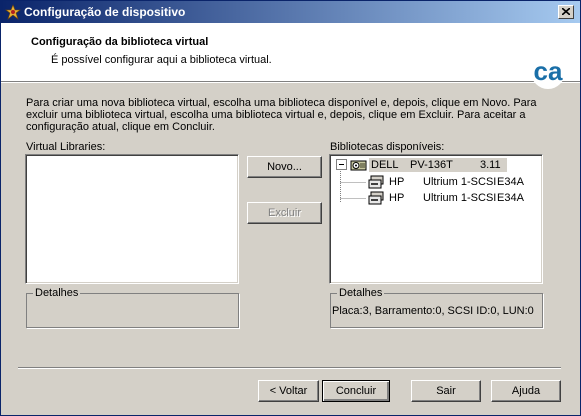 This screenshot has width=581, height=416. Describe the element at coordinates (548, 72) in the screenshot. I see `ca-logo: ca` at that location.